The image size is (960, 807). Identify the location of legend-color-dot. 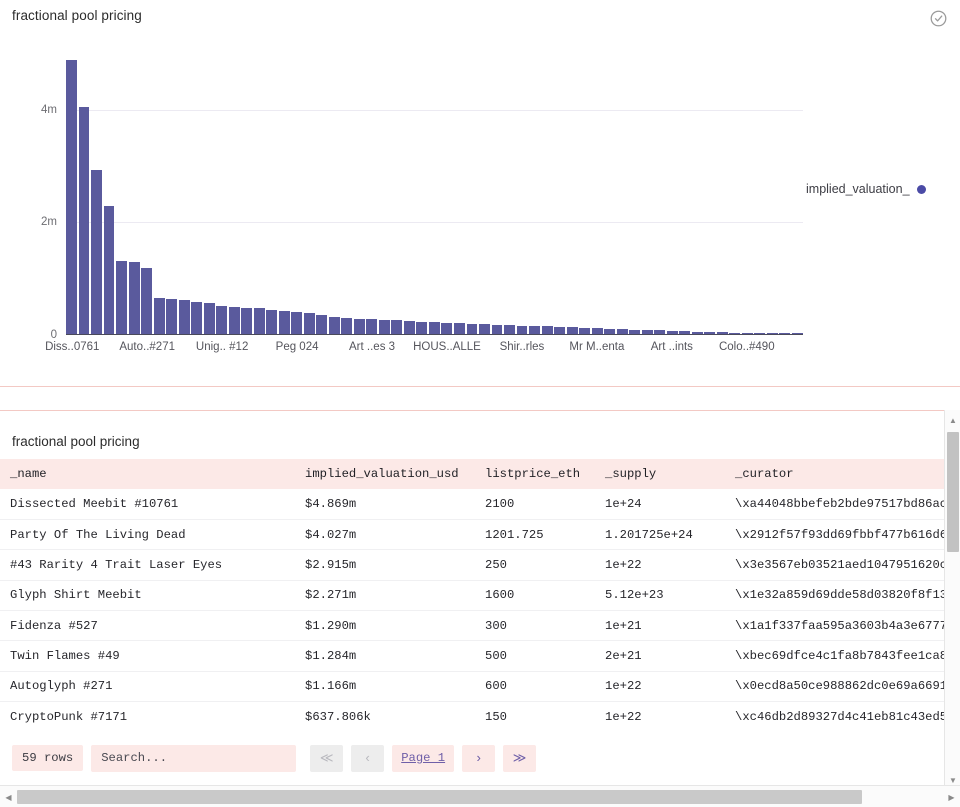
(921, 189).